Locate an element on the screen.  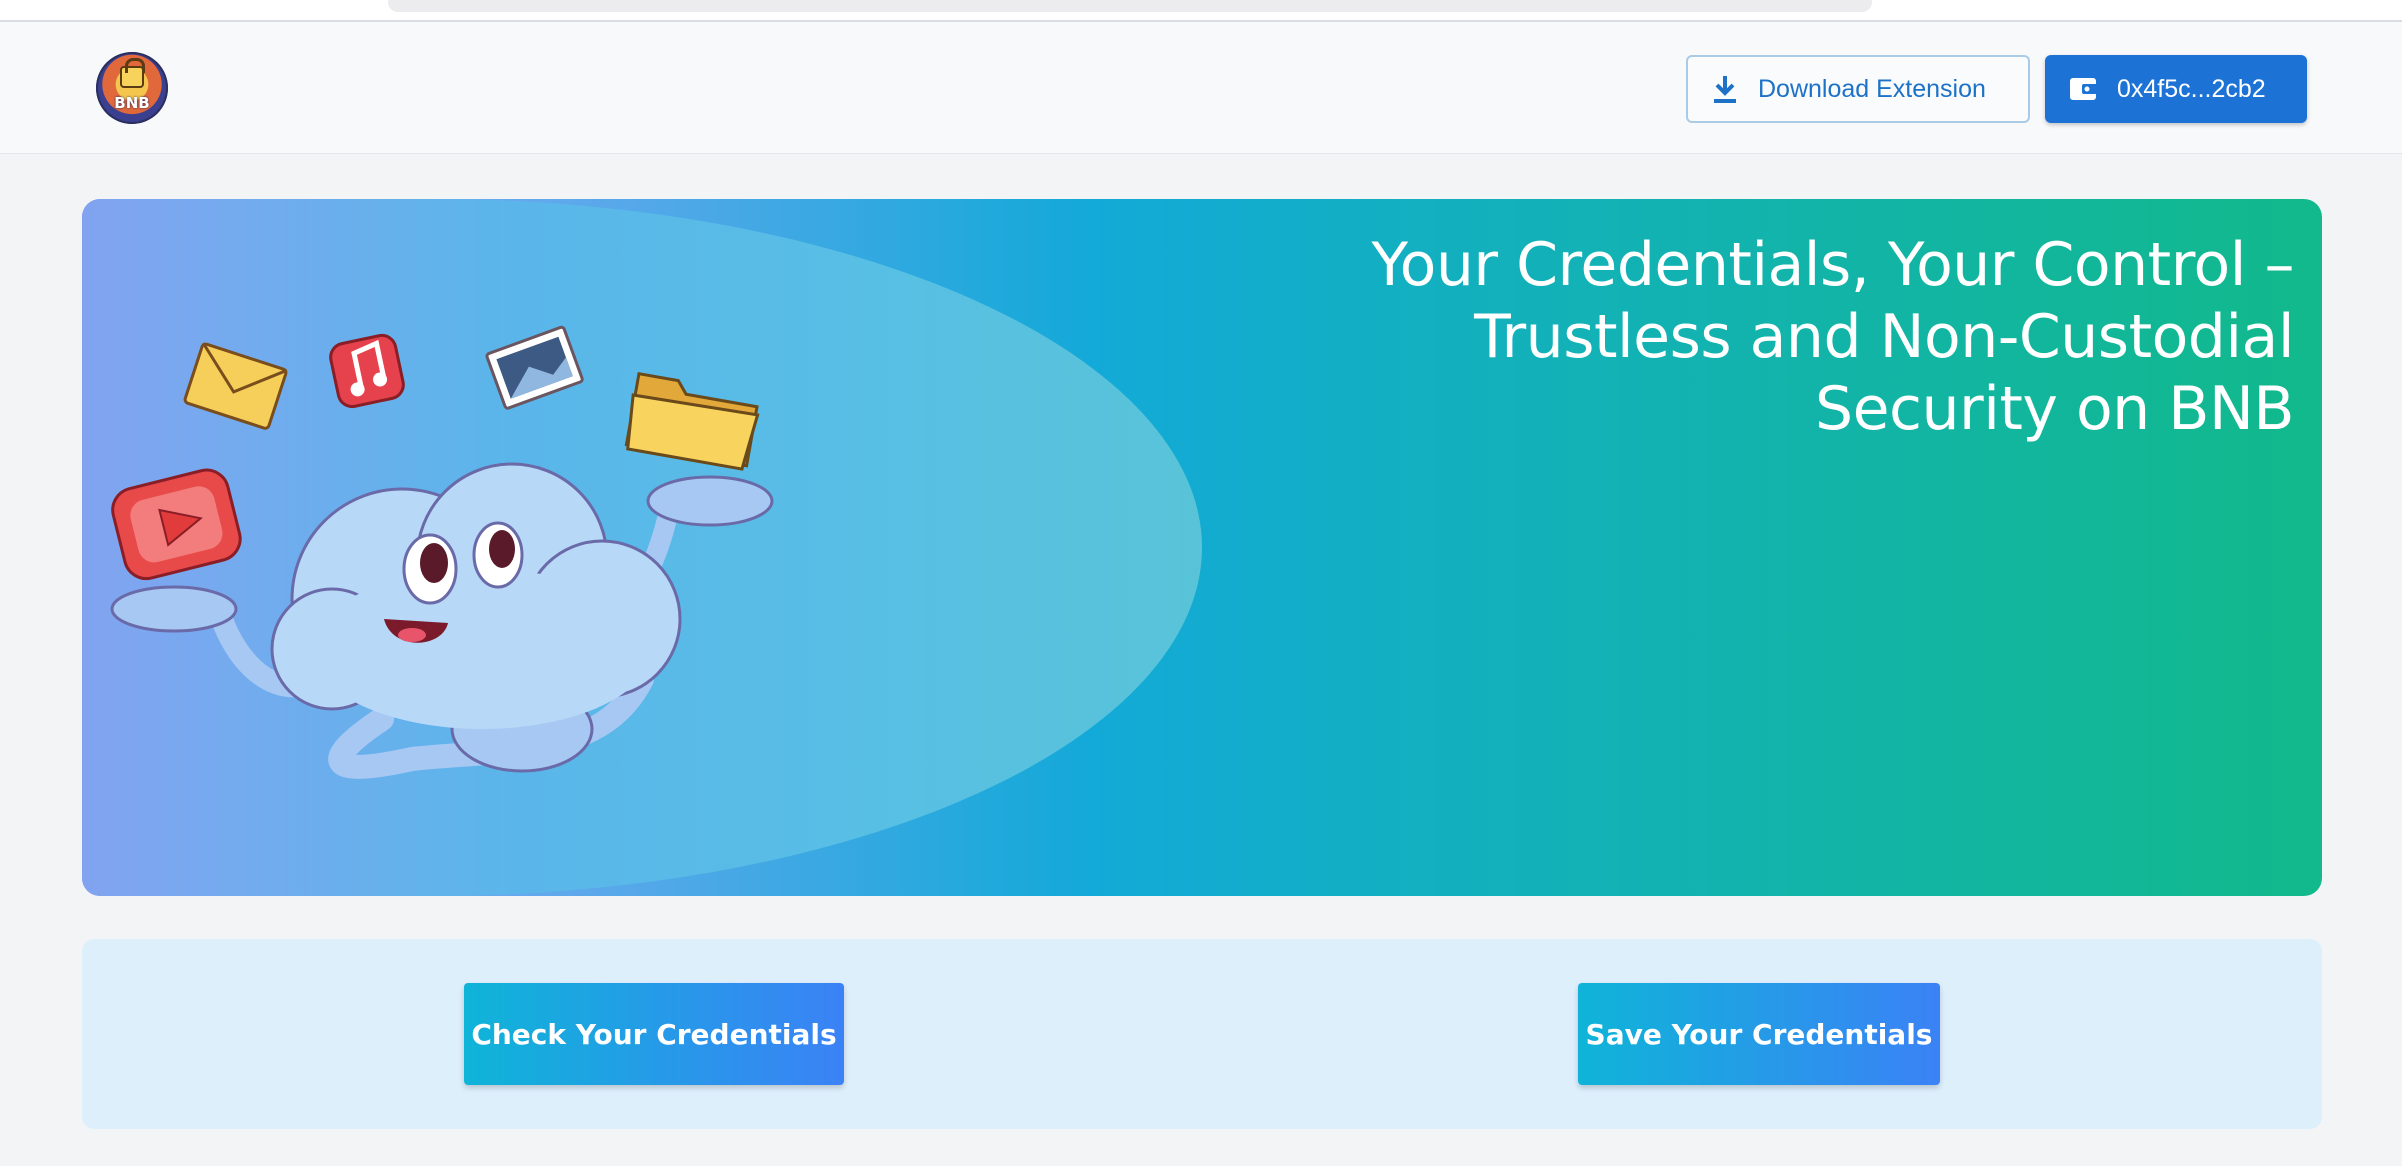
bnb-logo: BNB is located at coordinates (132, 88).